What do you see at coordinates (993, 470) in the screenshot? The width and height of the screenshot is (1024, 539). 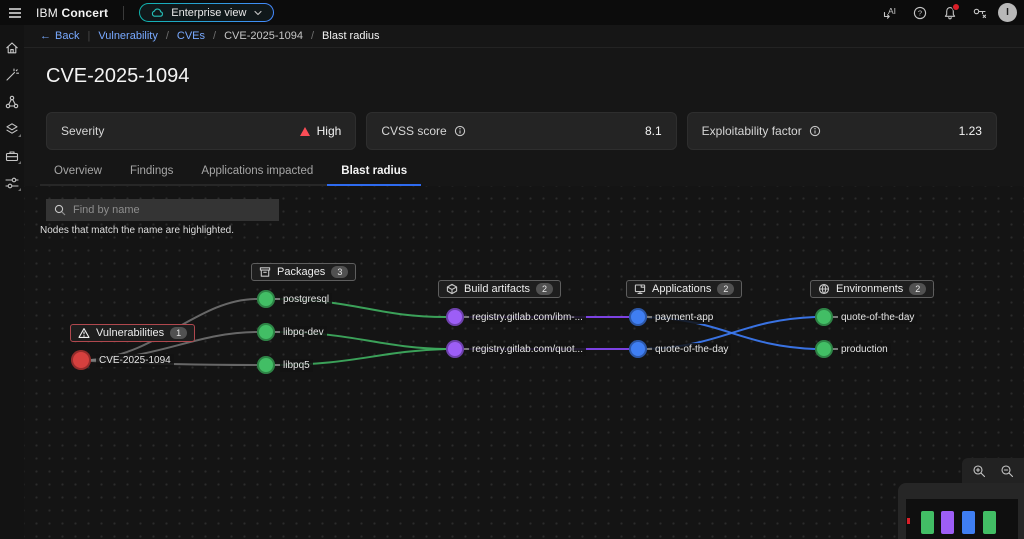 I see `zoom-controls` at bounding box center [993, 470].